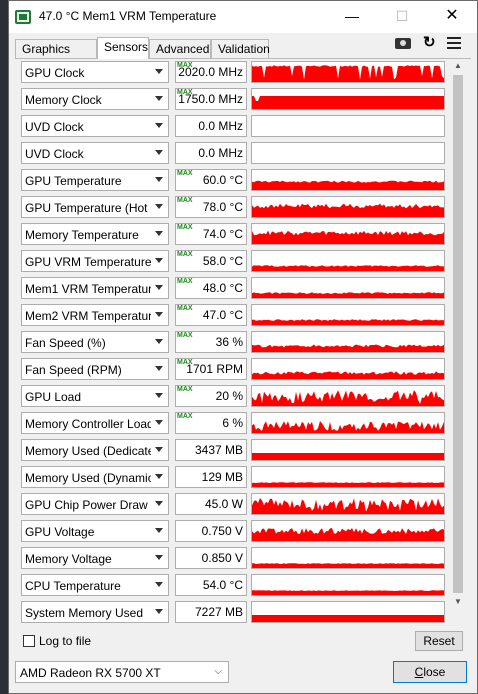 The height and width of the screenshot is (694, 478). I want to click on tab-sensors: Sensors, so click(123, 48).